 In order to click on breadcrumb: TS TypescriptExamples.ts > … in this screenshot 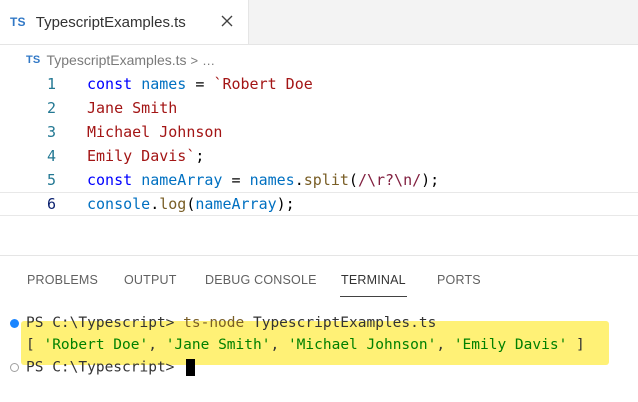, I will do `click(120, 60)`.